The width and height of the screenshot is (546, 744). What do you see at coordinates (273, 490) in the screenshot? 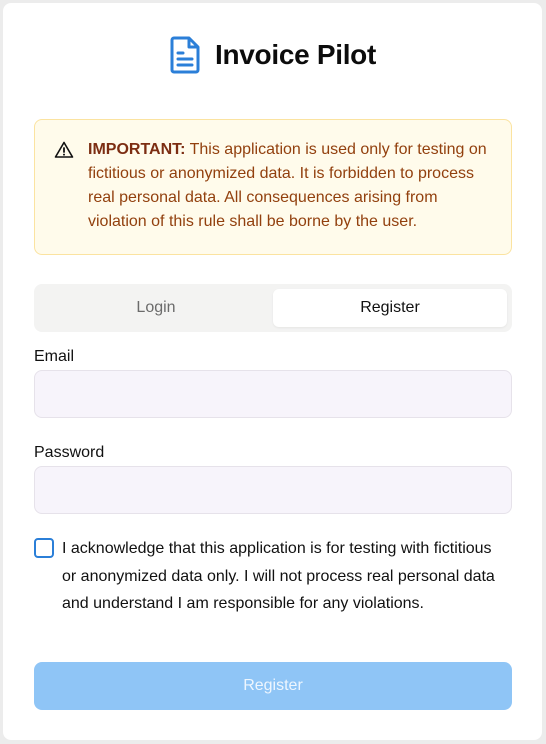
I see `password-input` at bounding box center [273, 490].